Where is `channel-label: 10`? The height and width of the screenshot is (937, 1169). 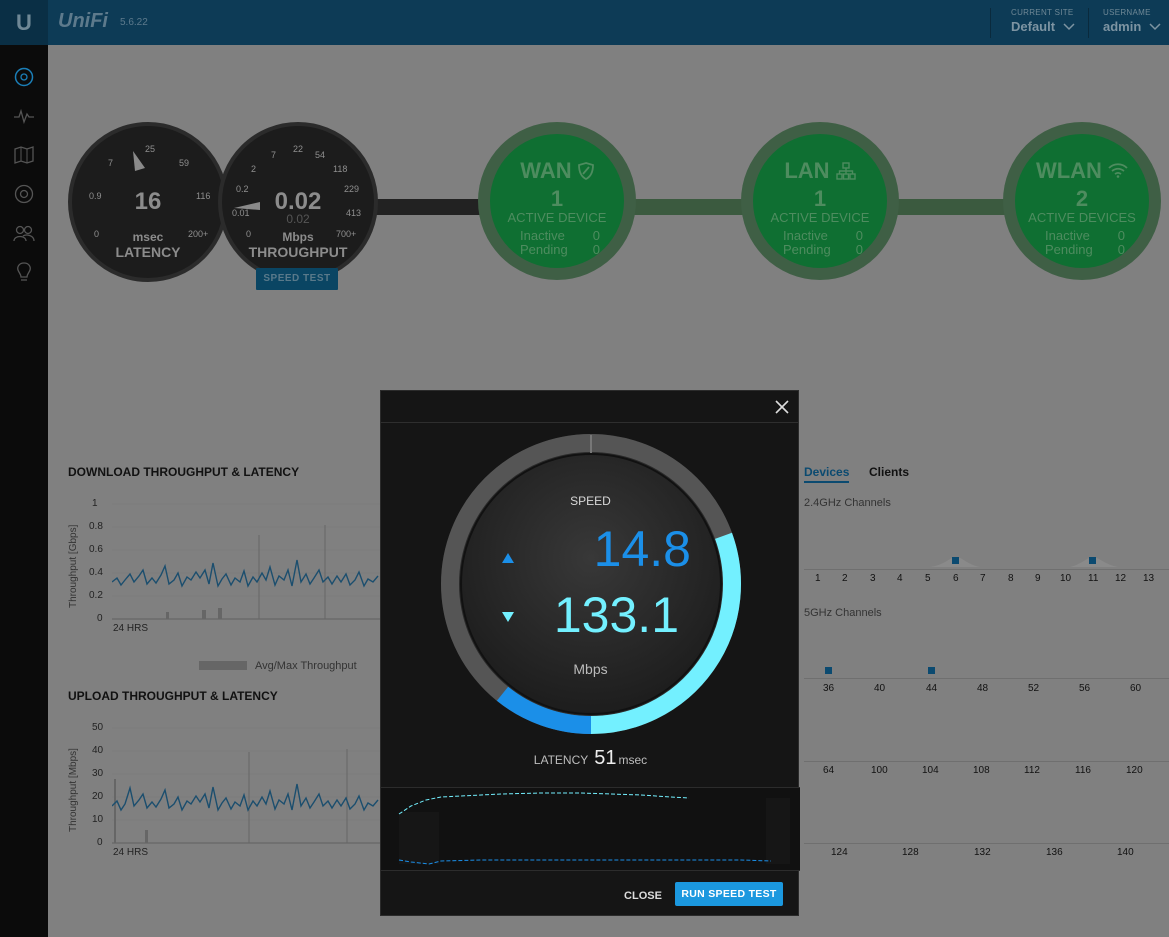 channel-label: 10 is located at coordinates (1066, 578).